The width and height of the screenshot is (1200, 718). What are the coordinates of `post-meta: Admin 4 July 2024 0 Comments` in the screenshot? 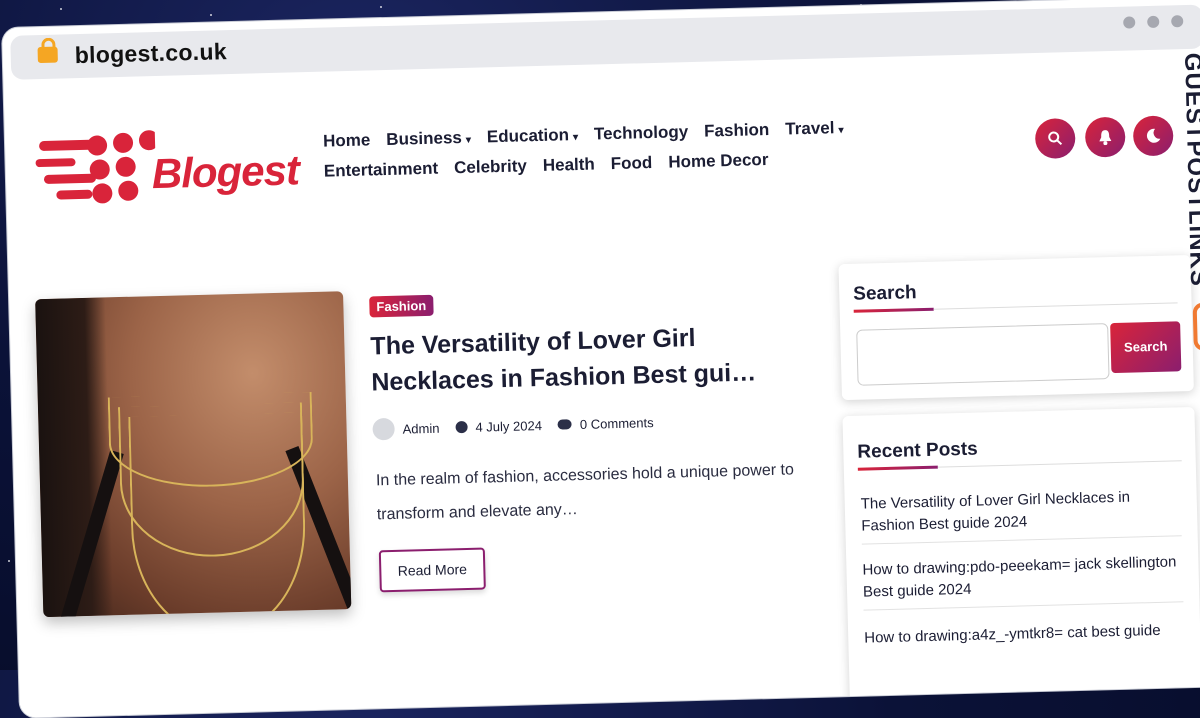 It's located at (513, 426).